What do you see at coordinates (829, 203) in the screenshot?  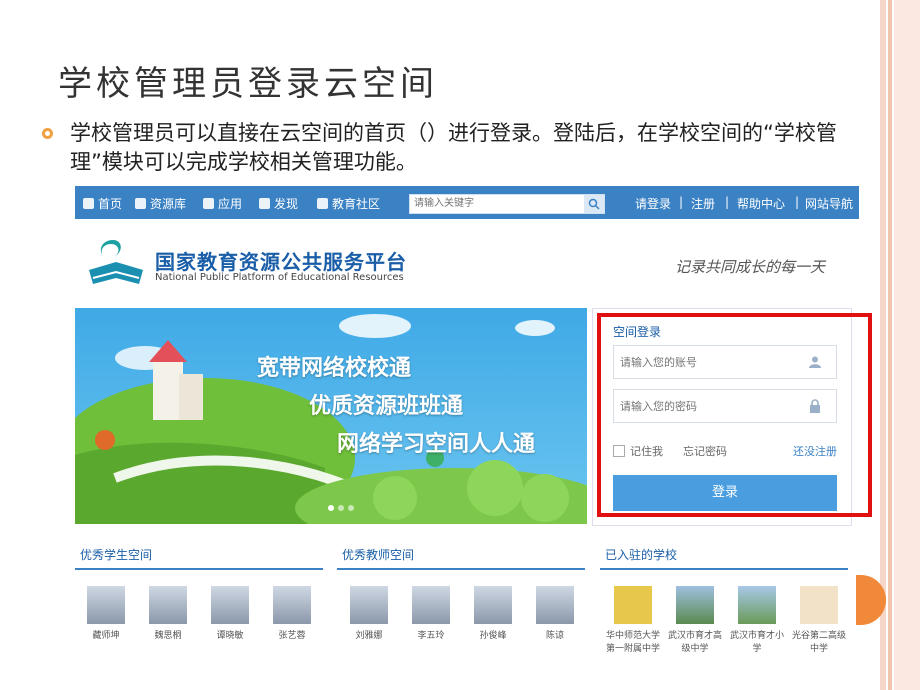 I see `sitemap-link: 网站导航` at bounding box center [829, 203].